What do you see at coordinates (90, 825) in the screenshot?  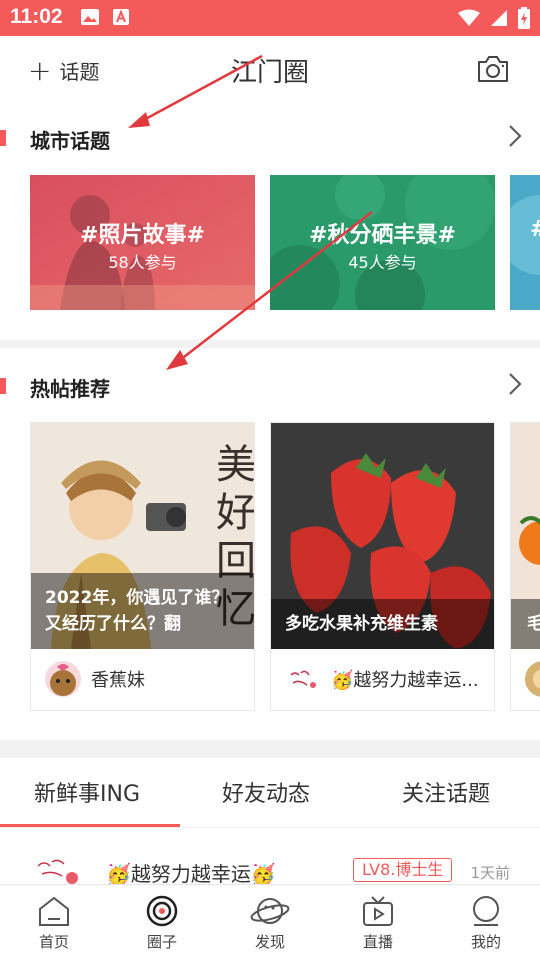 I see `active-tab-indicator` at bounding box center [90, 825].